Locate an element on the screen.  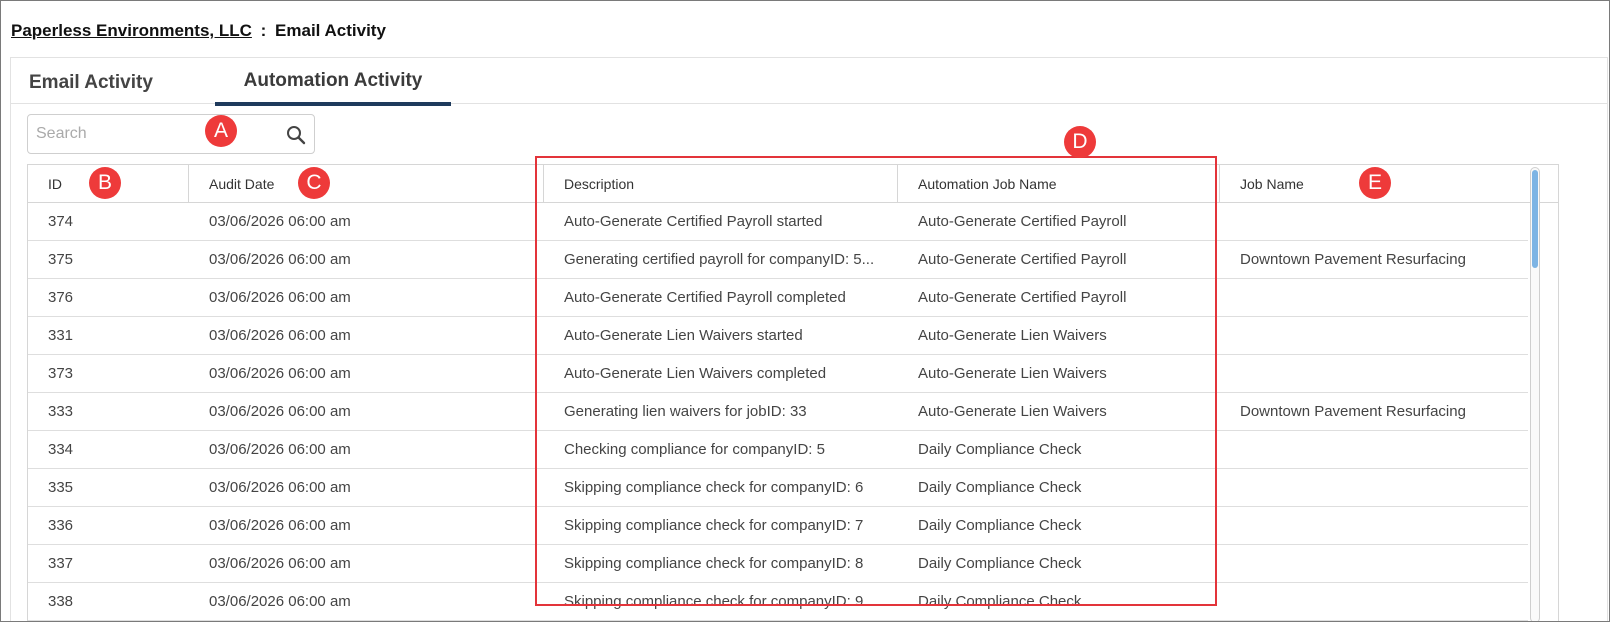
cell-id: 338 is located at coordinates (61, 601).